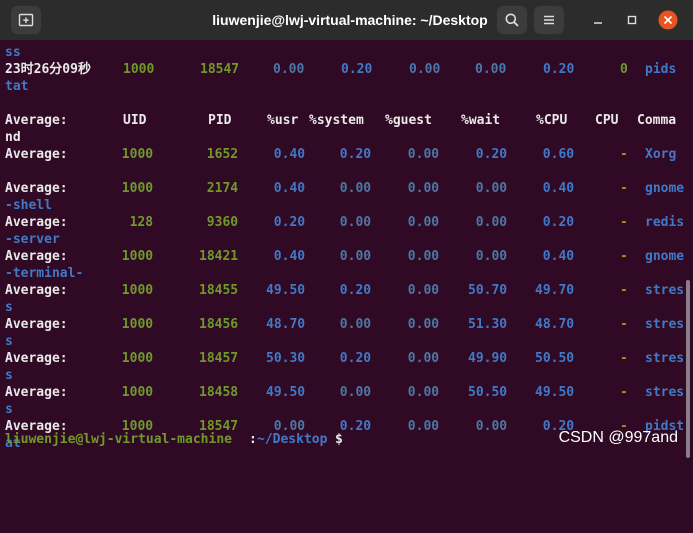  Describe the element at coordinates (558, 69) in the screenshot. I see `cpupct-cell: 0.20` at that location.